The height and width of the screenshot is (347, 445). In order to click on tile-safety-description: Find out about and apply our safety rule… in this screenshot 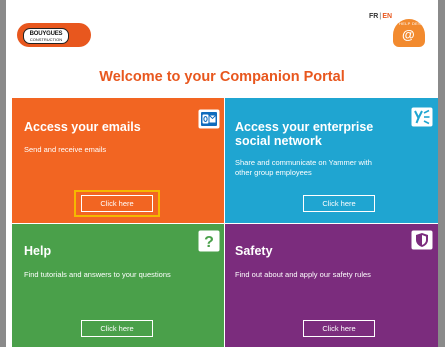, I will do `click(303, 274)`.